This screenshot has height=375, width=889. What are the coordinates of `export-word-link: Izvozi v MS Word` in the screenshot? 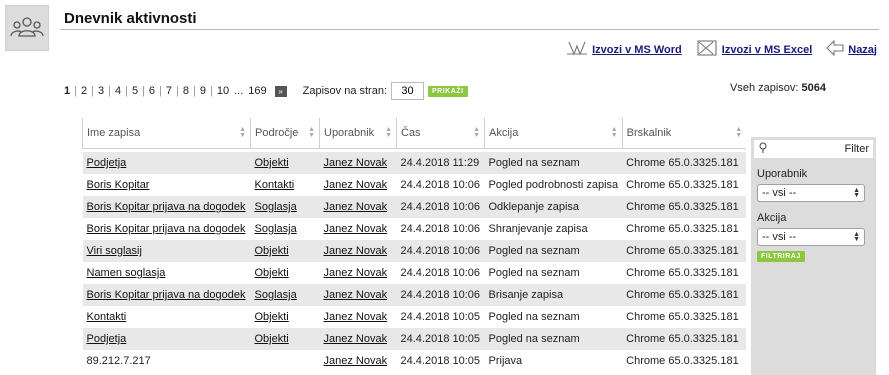 It's located at (637, 50).